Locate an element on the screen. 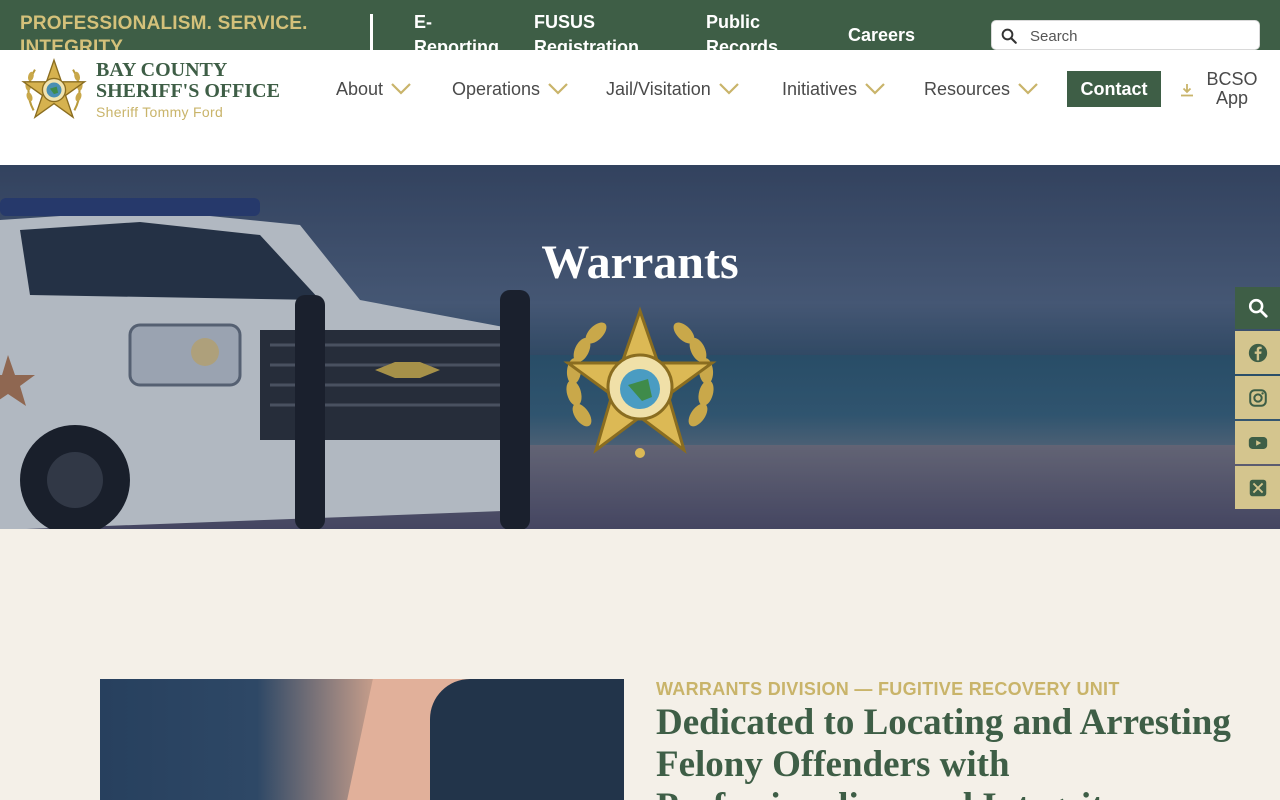  x-twitter-button is located at coordinates (1257, 487).